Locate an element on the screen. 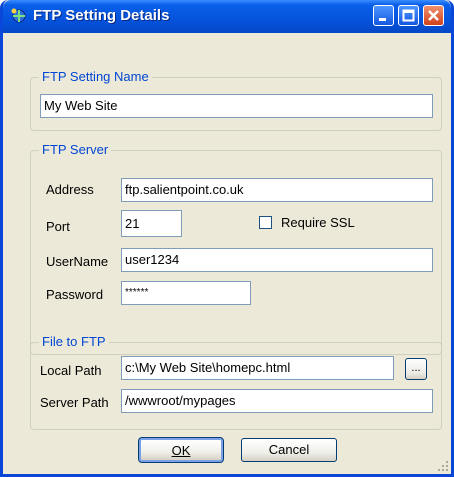 The height and width of the screenshot is (477, 454). window-title: FTP Setting Details is located at coordinates (101, 15).